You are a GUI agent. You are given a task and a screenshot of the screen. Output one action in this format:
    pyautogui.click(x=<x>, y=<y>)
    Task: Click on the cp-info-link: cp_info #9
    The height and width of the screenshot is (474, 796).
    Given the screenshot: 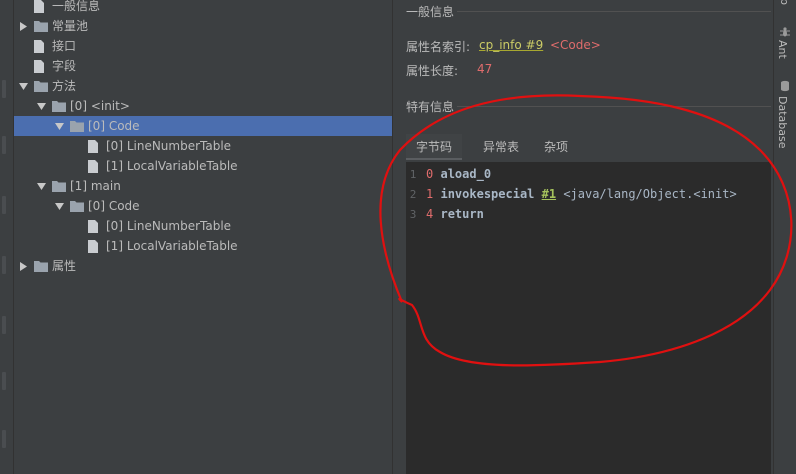 What is the action you would take?
    pyautogui.click(x=511, y=45)
    